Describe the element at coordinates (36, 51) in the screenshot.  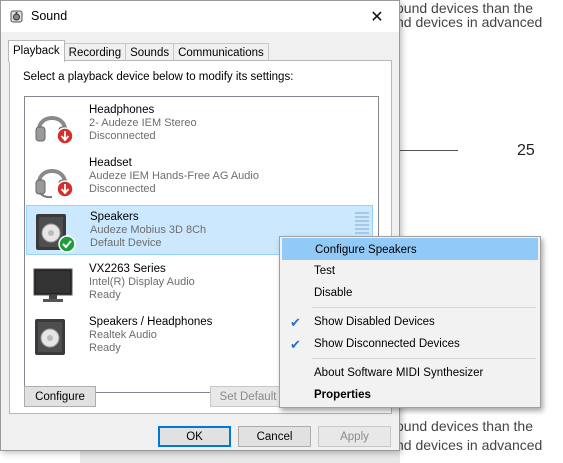
I see `tab-playback: Playback` at that location.